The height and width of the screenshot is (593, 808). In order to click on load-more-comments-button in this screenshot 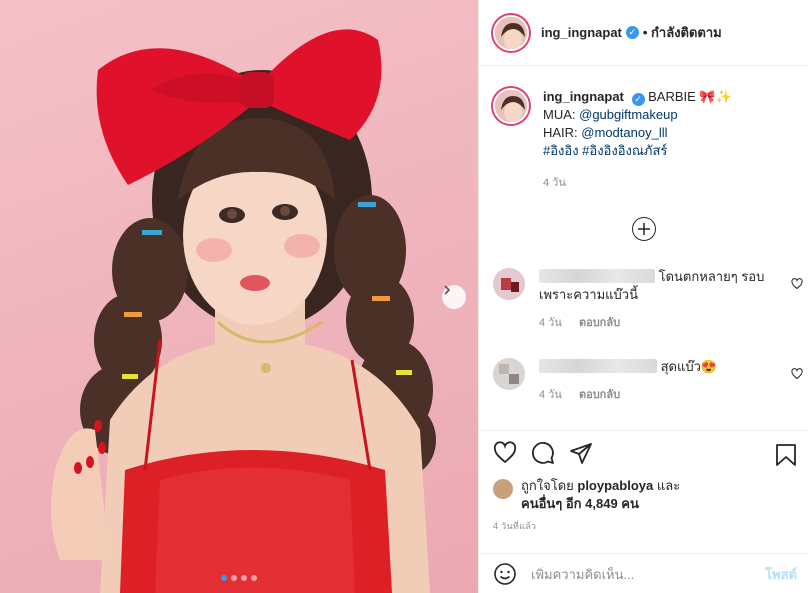, I will do `click(644, 229)`.